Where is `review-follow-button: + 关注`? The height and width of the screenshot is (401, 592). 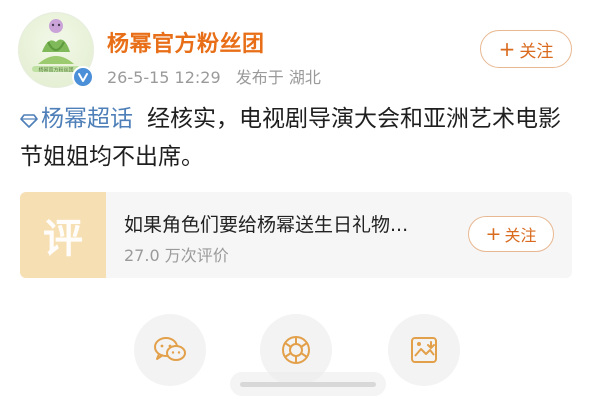
review-follow-button: + 关注 is located at coordinates (511, 234).